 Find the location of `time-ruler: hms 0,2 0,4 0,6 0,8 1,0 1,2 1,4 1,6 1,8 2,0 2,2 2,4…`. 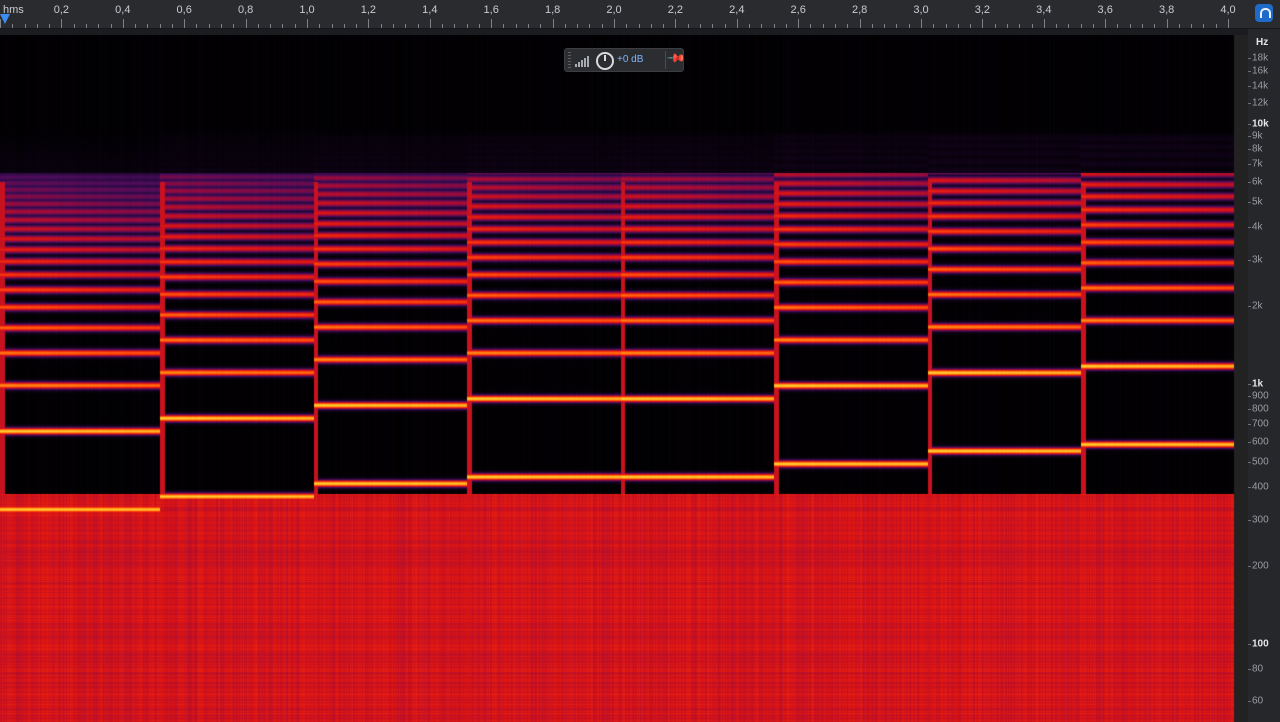

time-ruler: hms 0,2 0,4 0,6 0,8 1,0 1,2 1,4 1,6 1,8 2,0 2,2 2,4… is located at coordinates (624, 14).